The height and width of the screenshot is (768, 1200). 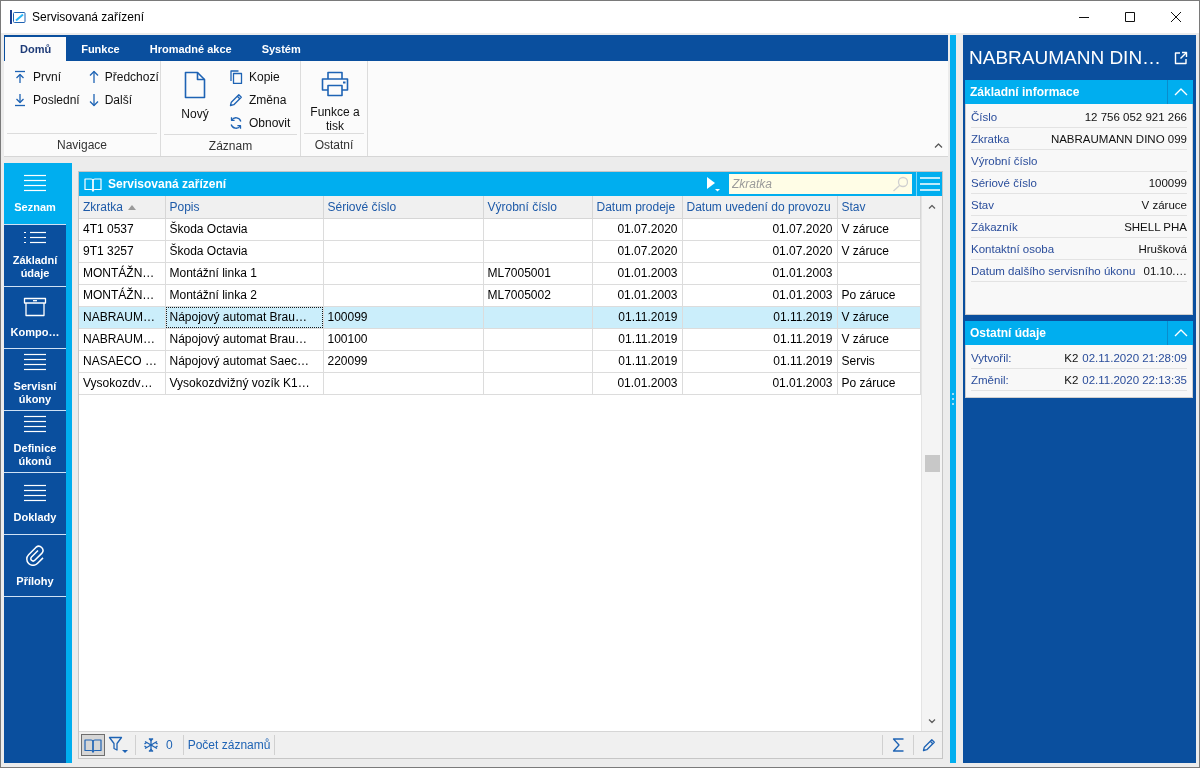 What do you see at coordinates (500, 361) in the screenshot?
I see `table-row: NASAECO … Nápojový automat Saec… 220099 01.11.2019 01.11.2019 Servis` at bounding box center [500, 361].